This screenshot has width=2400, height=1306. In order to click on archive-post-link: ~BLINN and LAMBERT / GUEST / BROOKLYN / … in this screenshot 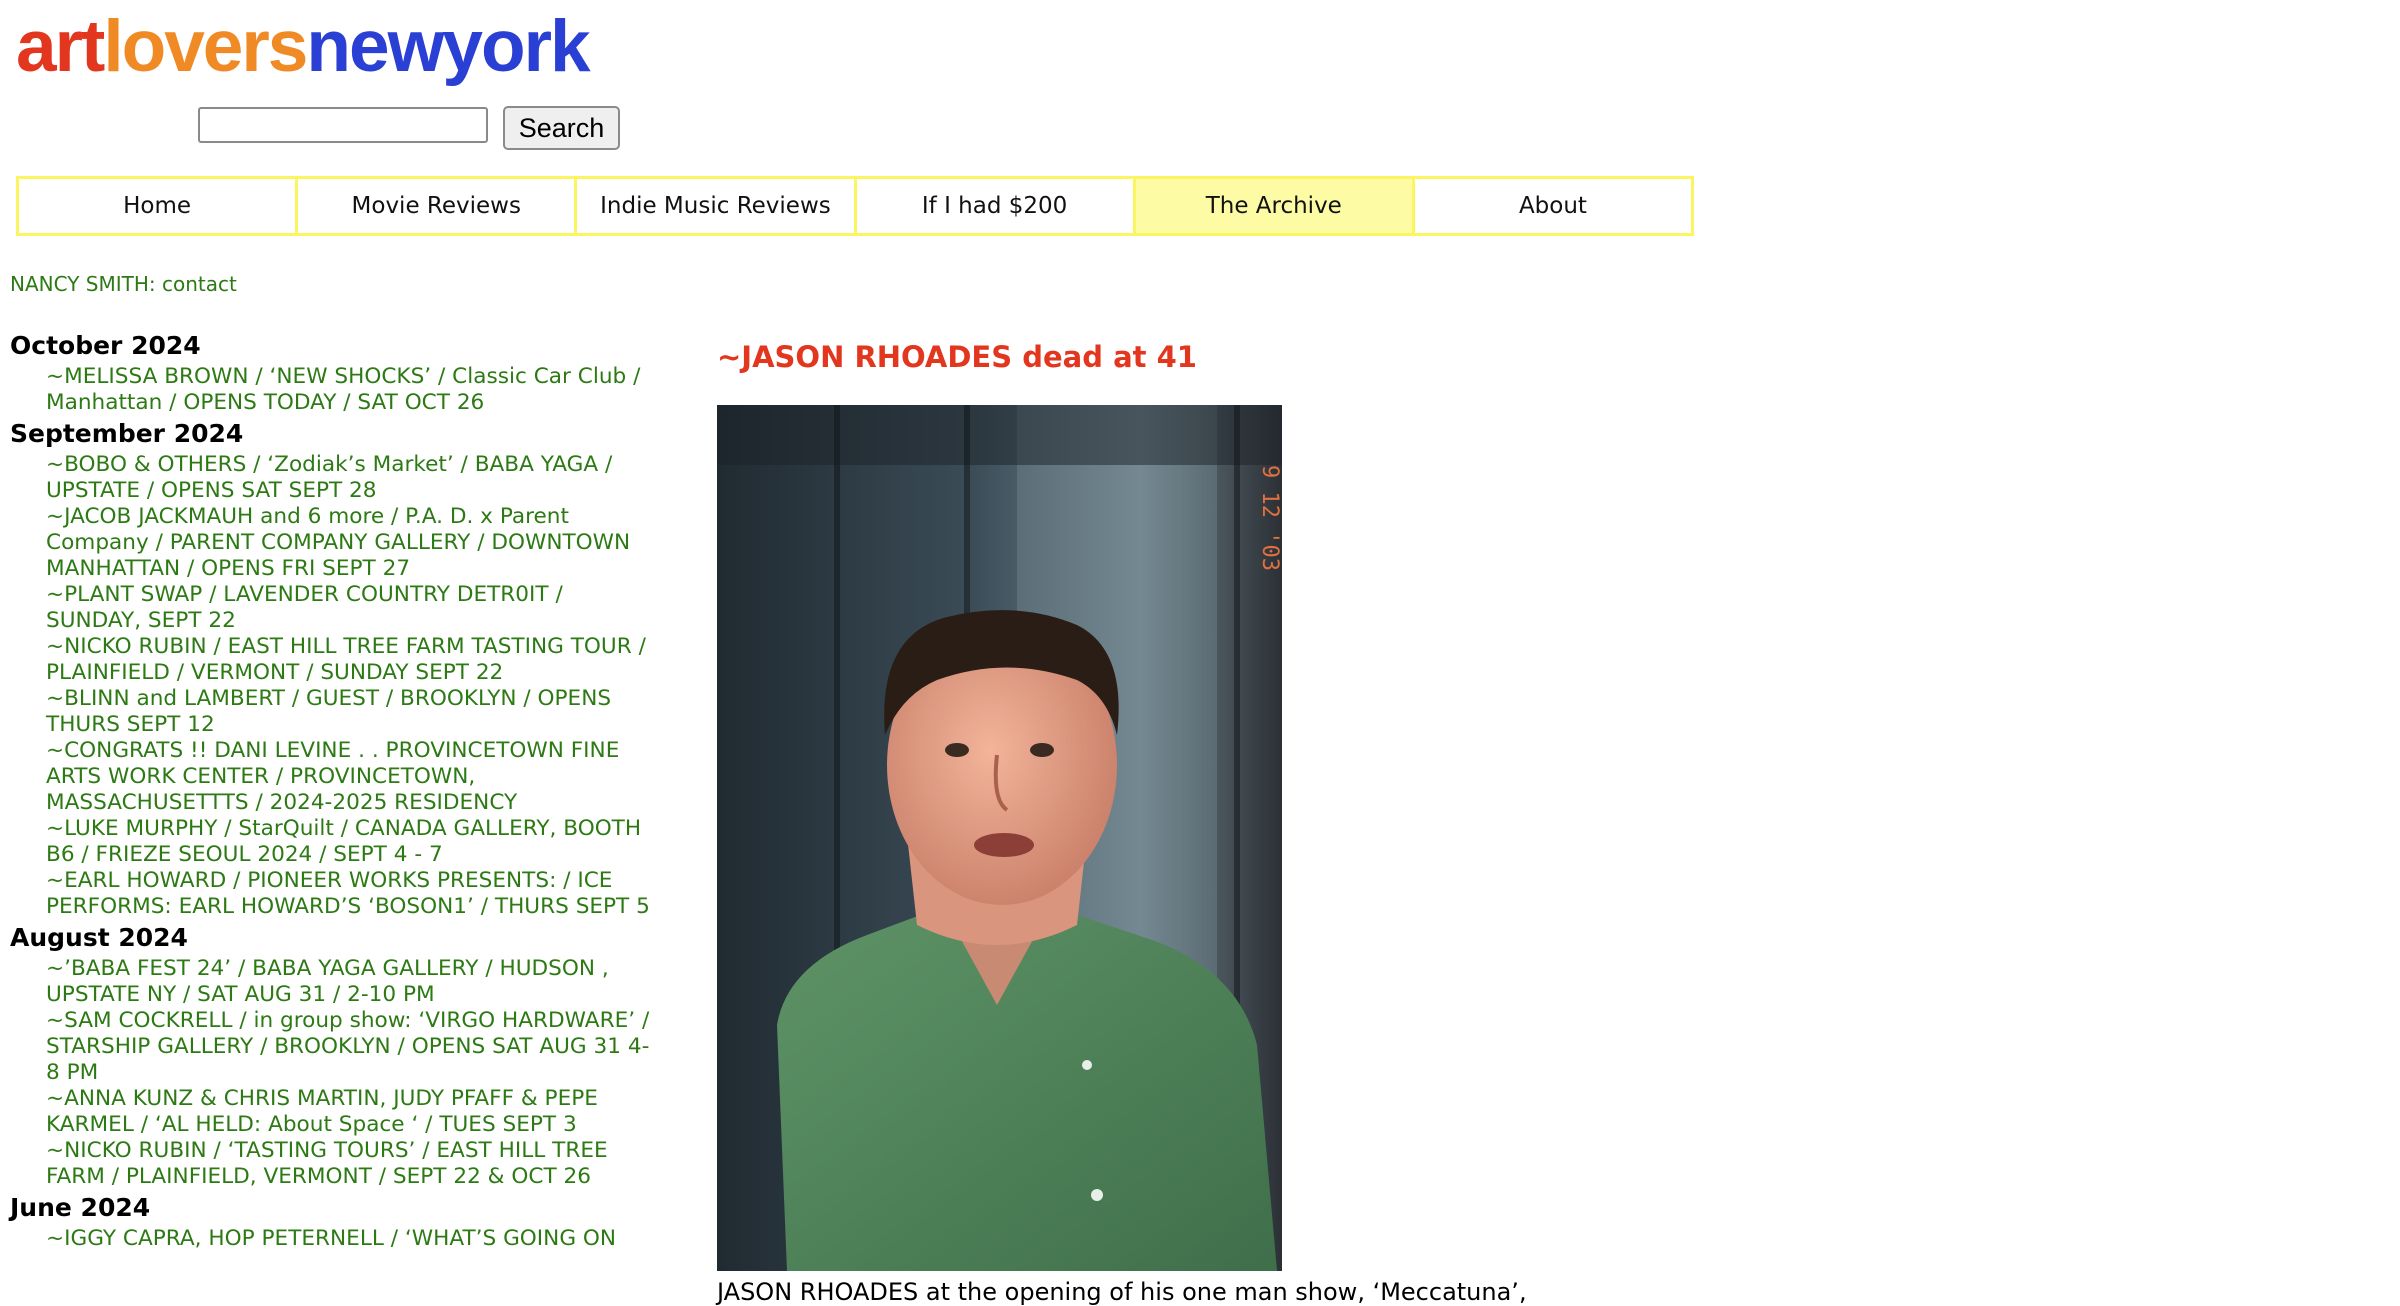, I will do `click(350, 712)`.